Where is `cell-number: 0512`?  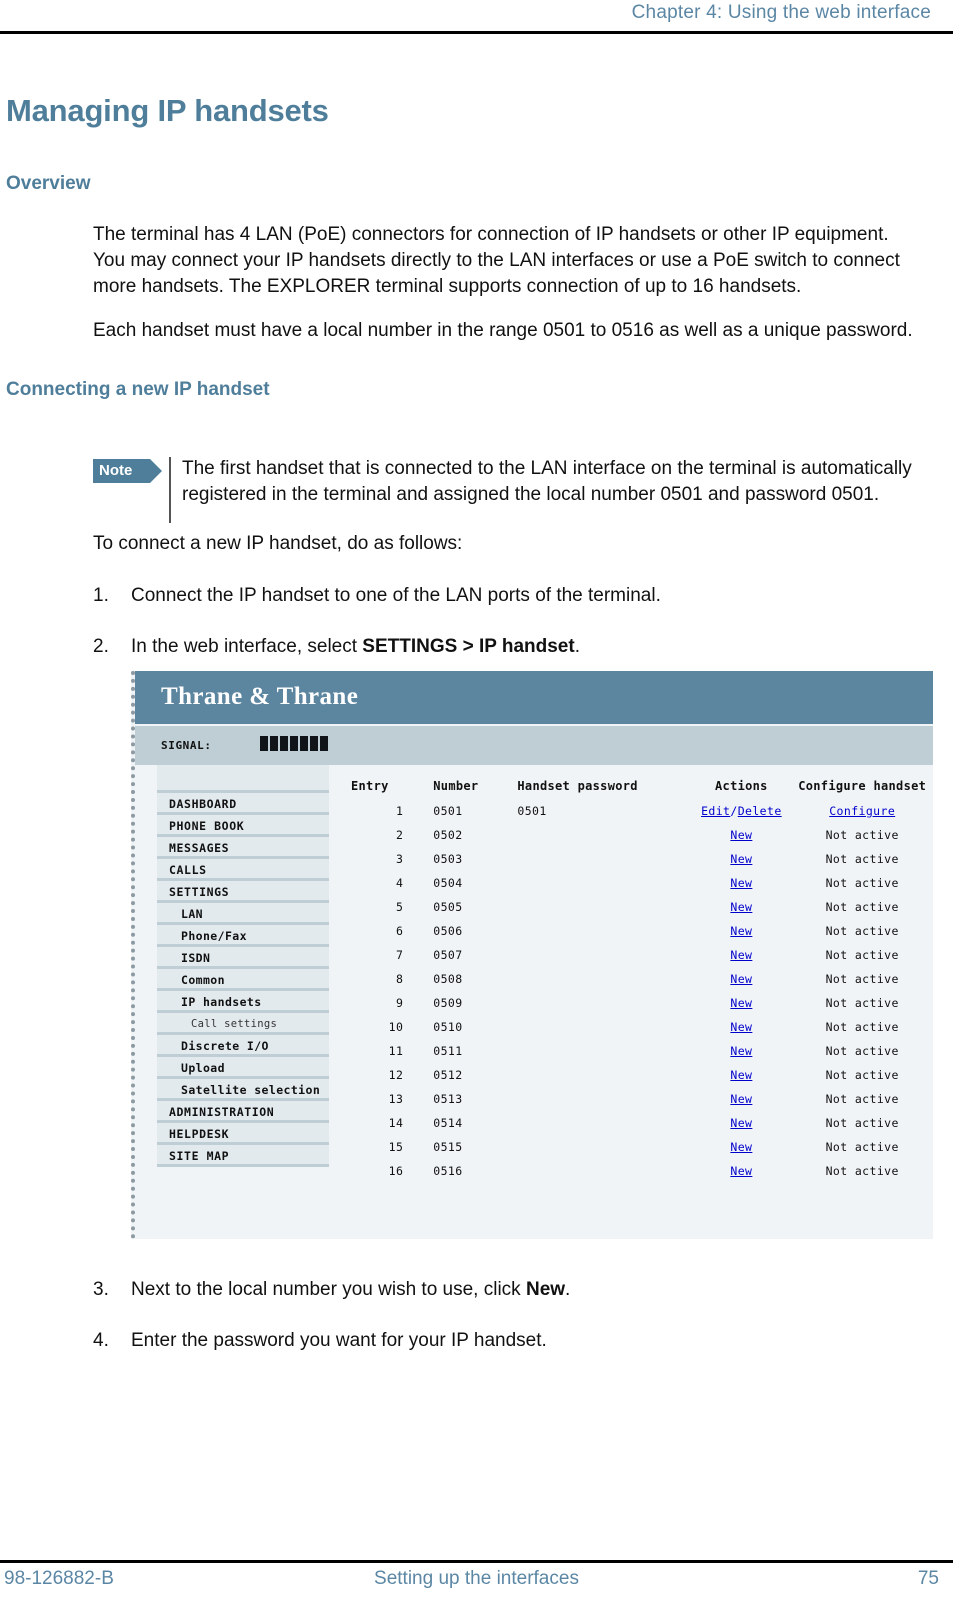
cell-number: 0512 is located at coordinates (448, 1075).